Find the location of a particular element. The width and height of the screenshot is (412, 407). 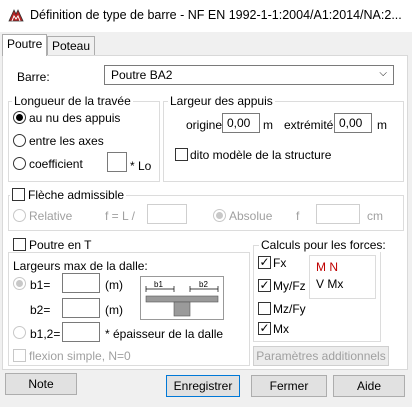

flexion-label: flexion simple, N=0 is located at coordinates (80, 356).